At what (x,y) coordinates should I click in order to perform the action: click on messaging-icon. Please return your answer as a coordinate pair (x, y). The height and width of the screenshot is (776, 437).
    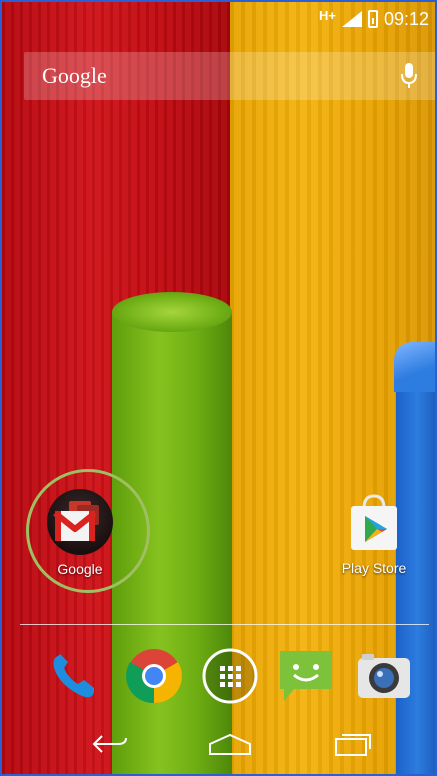
    Looking at the image, I should click on (306, 676).